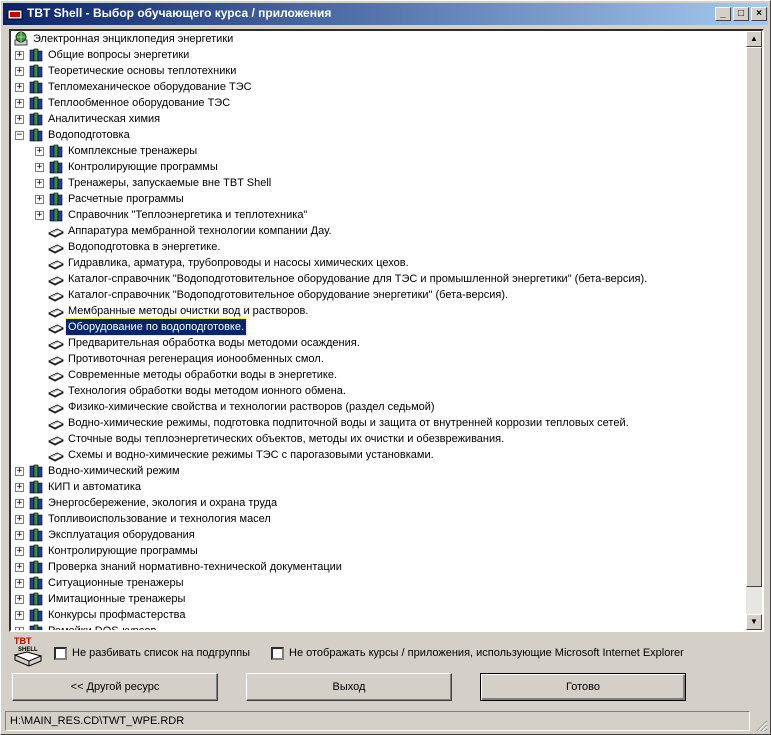 This screenshot has width=771, height=735. I want to click on minimize-button: _, so click(723, 14).